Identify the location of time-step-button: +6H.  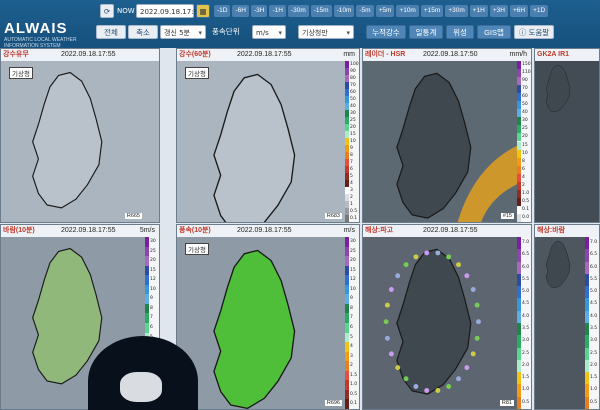
(519, 11).